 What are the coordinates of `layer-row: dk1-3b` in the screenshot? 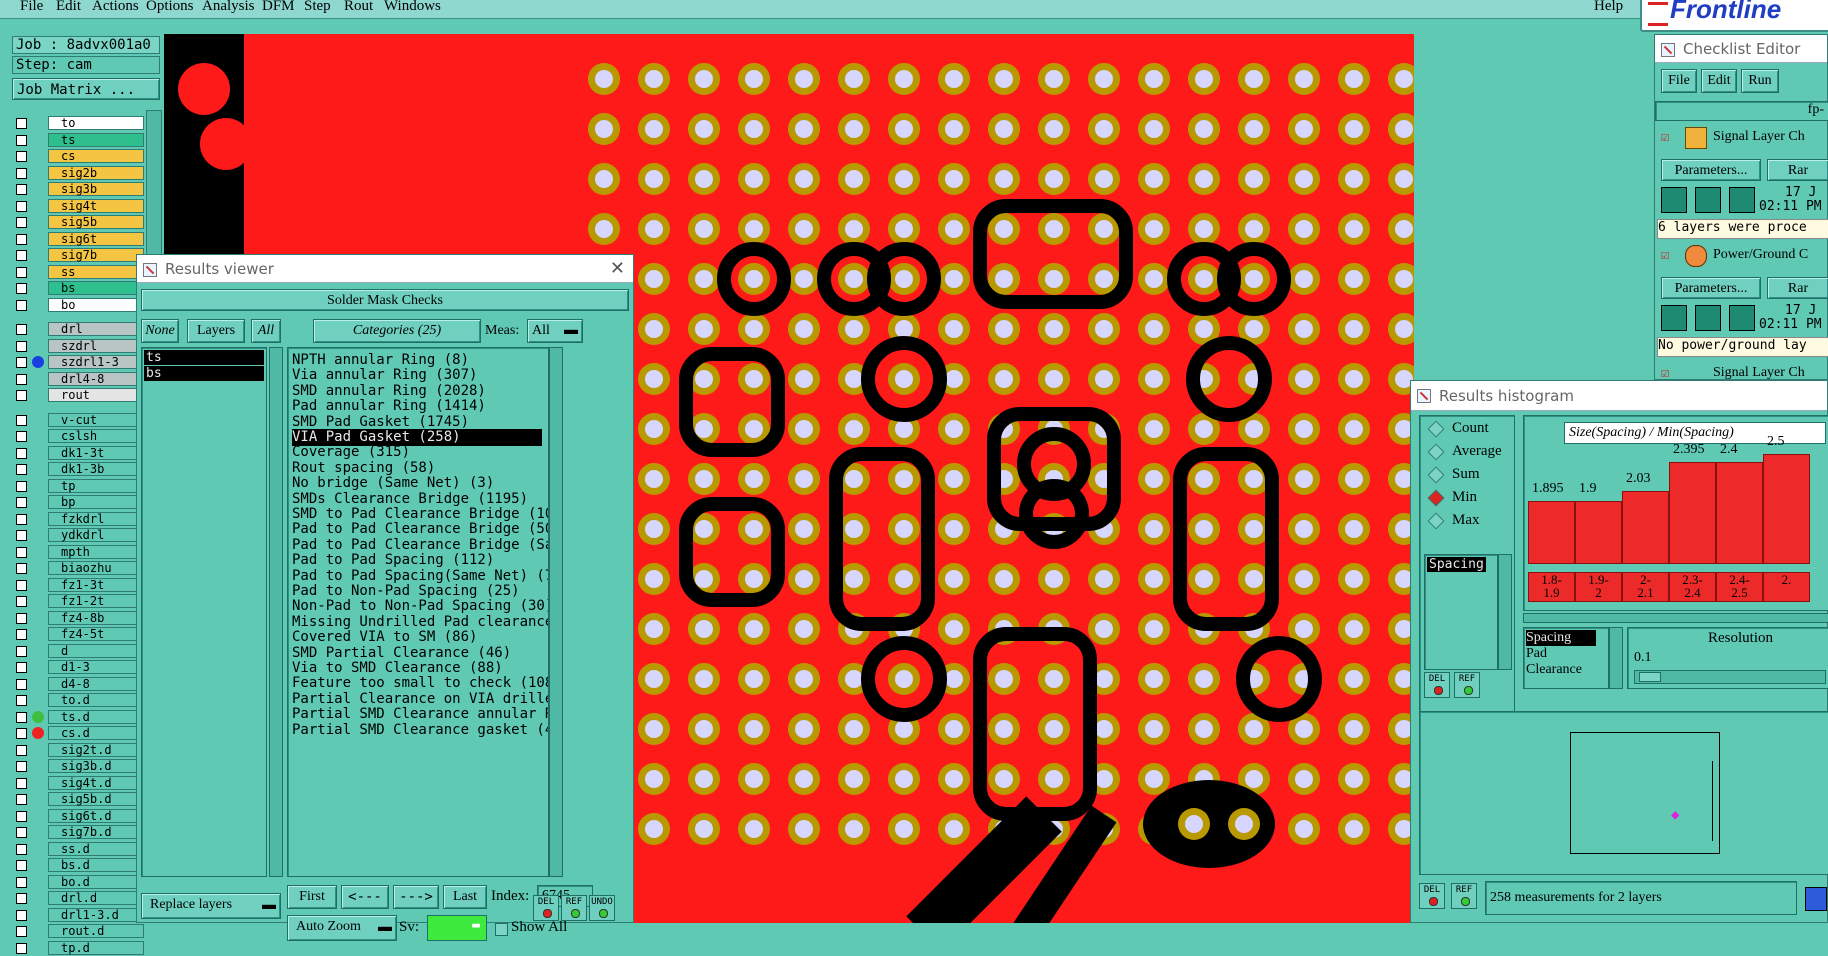 It's located at (78, 469).